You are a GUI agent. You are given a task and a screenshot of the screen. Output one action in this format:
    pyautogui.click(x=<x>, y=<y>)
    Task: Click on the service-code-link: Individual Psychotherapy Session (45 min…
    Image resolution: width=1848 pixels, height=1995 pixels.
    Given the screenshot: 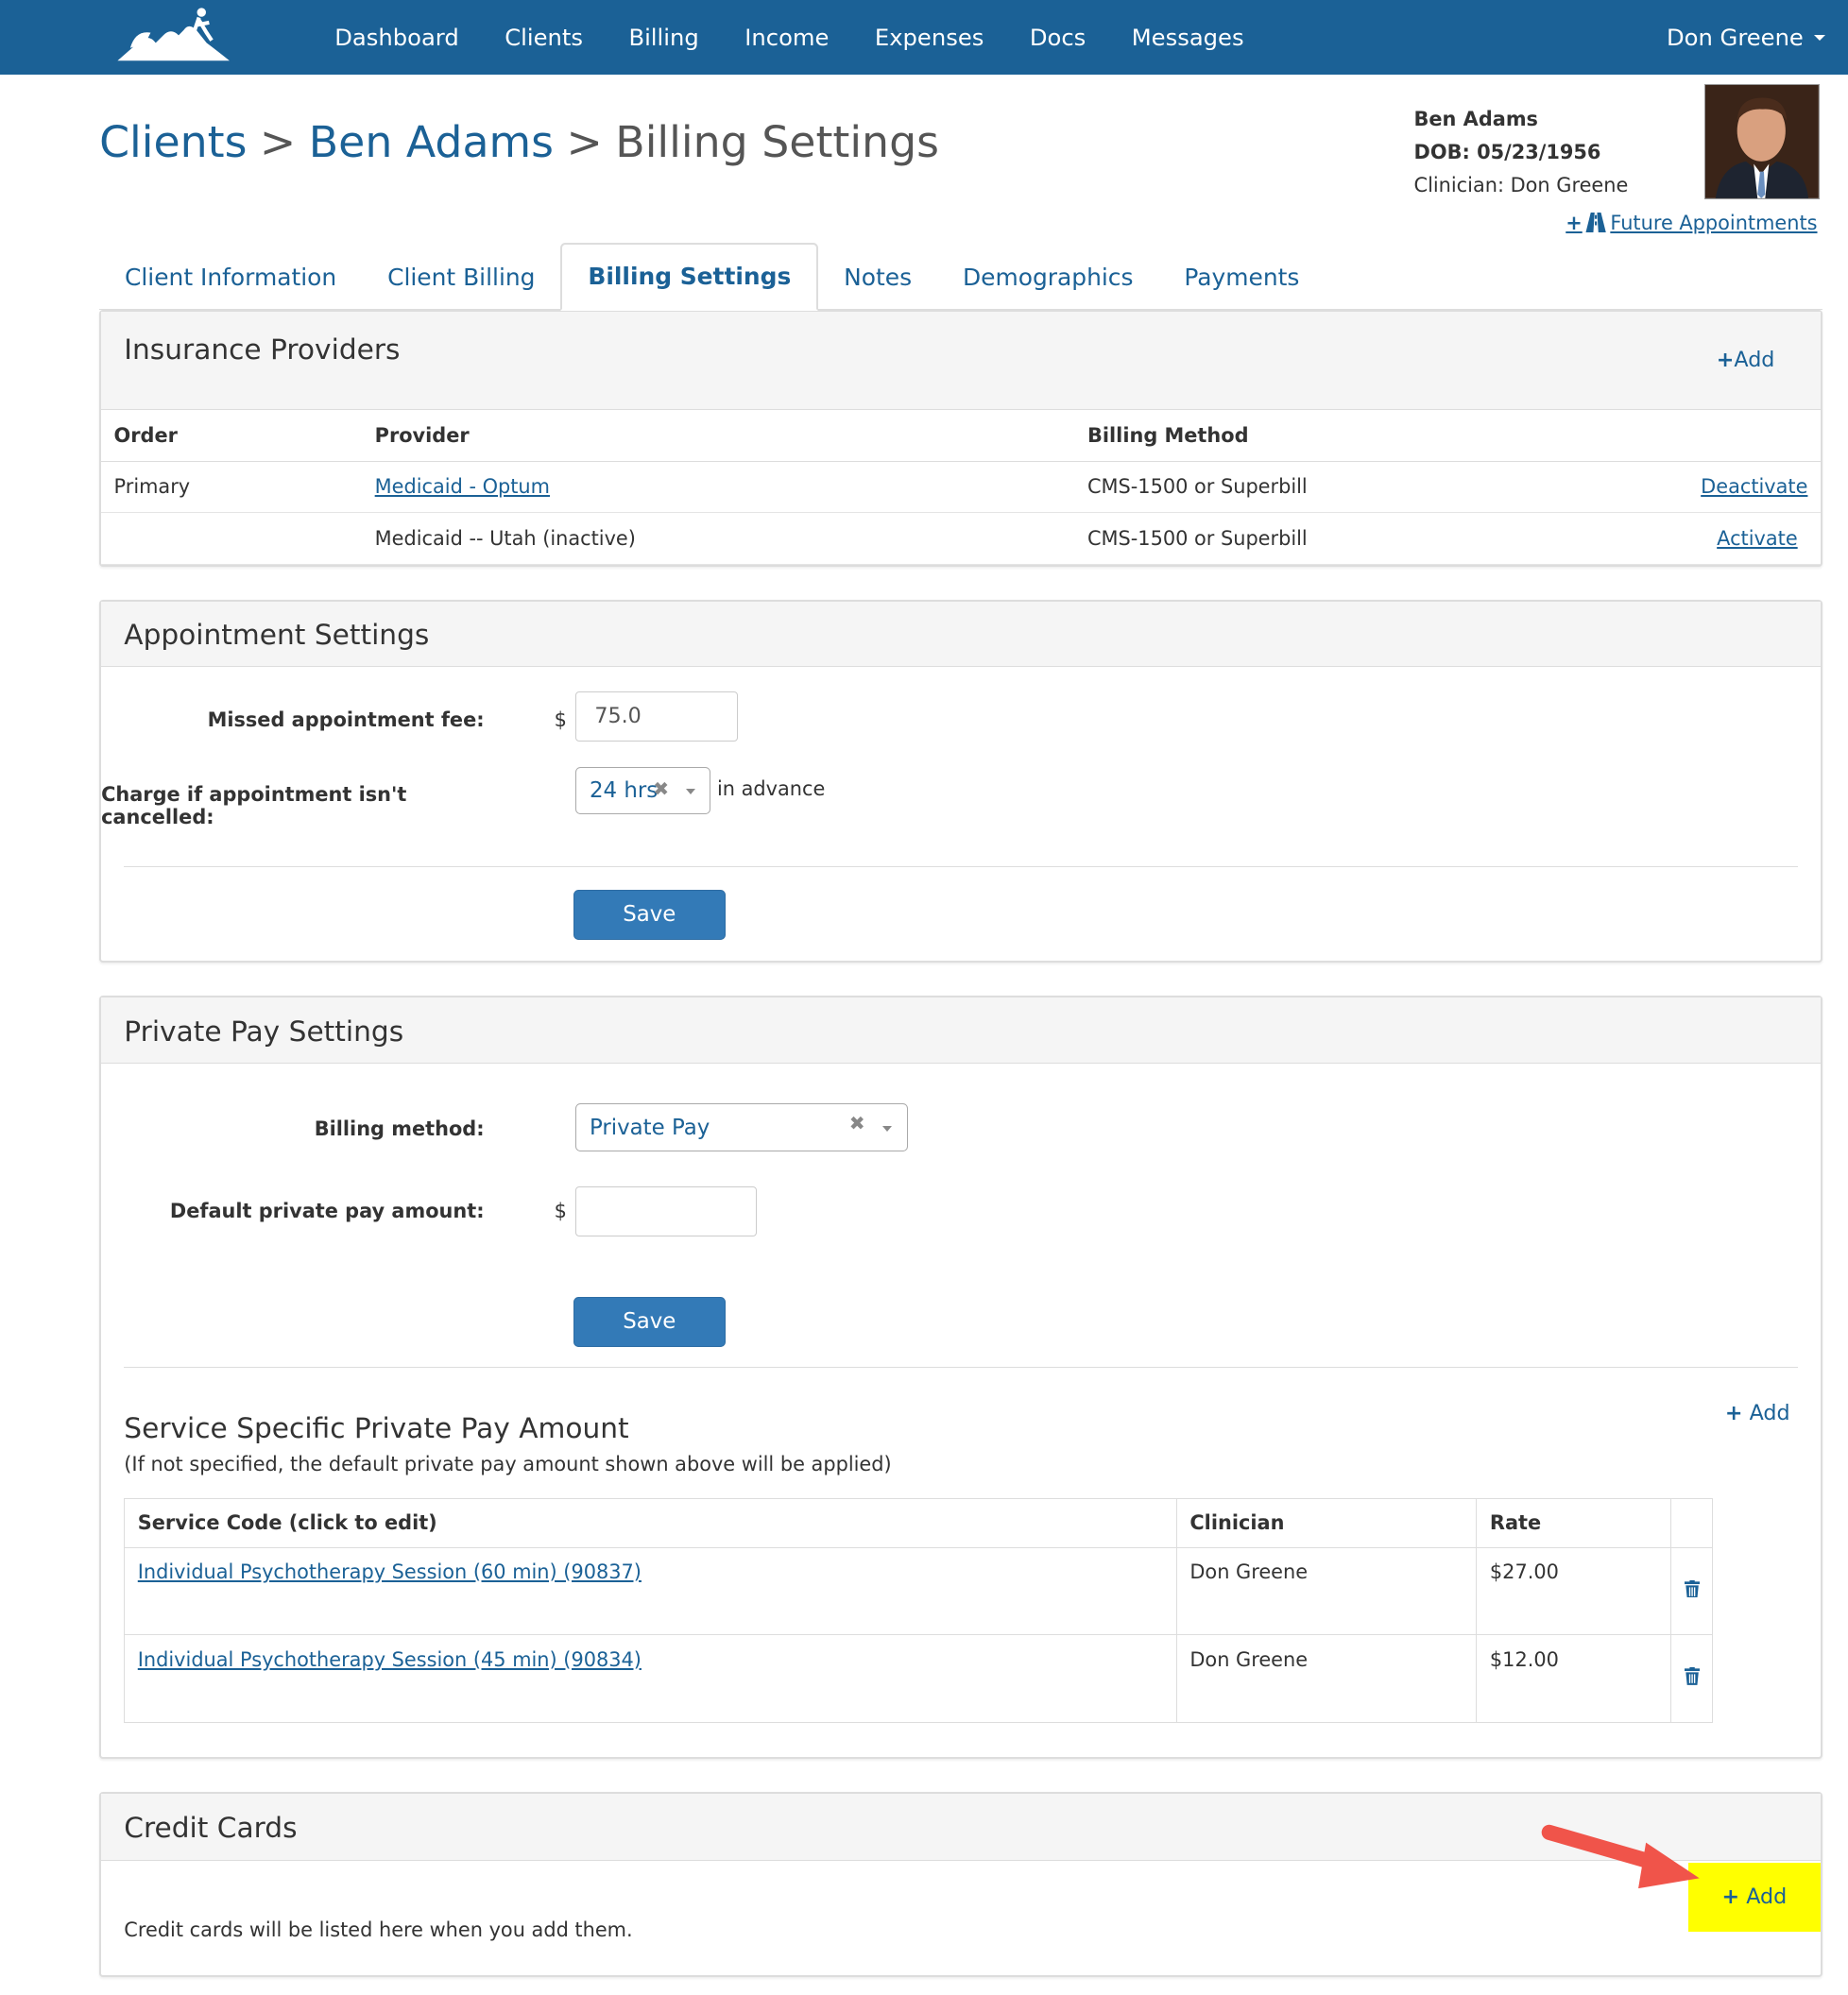 What is the action you would take?
    pyautogui.click(x=390, y=1659)
    